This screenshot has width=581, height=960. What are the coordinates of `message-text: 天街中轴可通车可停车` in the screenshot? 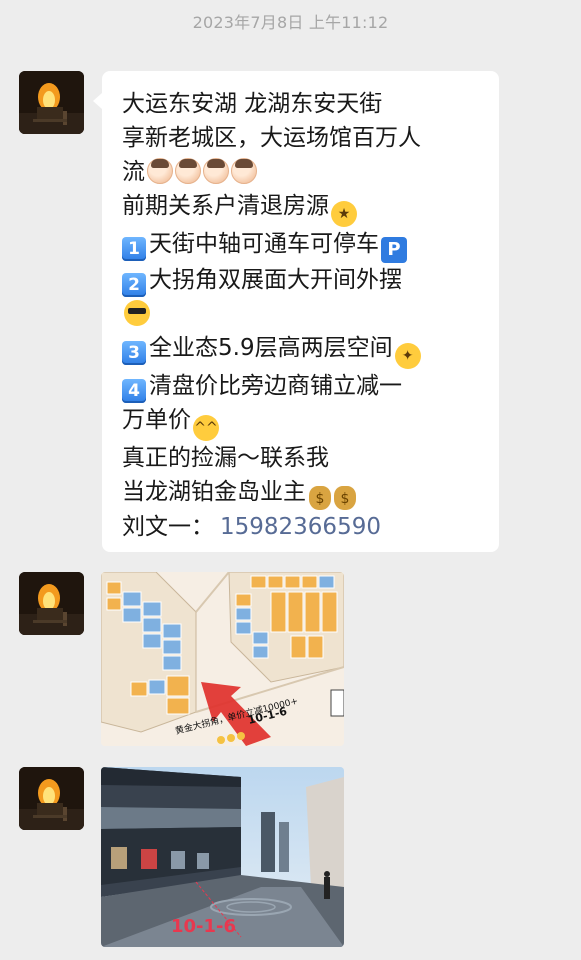 It's located at (264, 244).